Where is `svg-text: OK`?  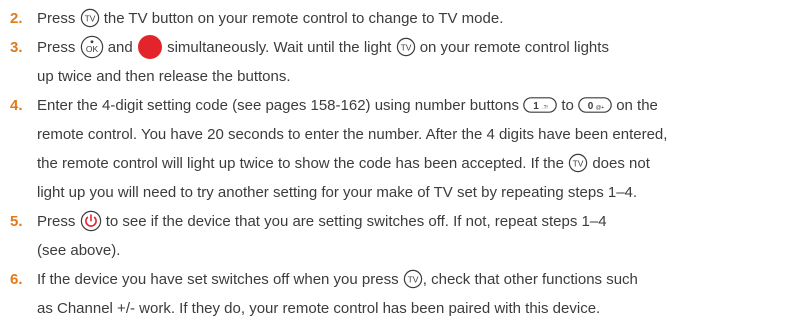 svg-text: OK is located at coordinates (91, 49).